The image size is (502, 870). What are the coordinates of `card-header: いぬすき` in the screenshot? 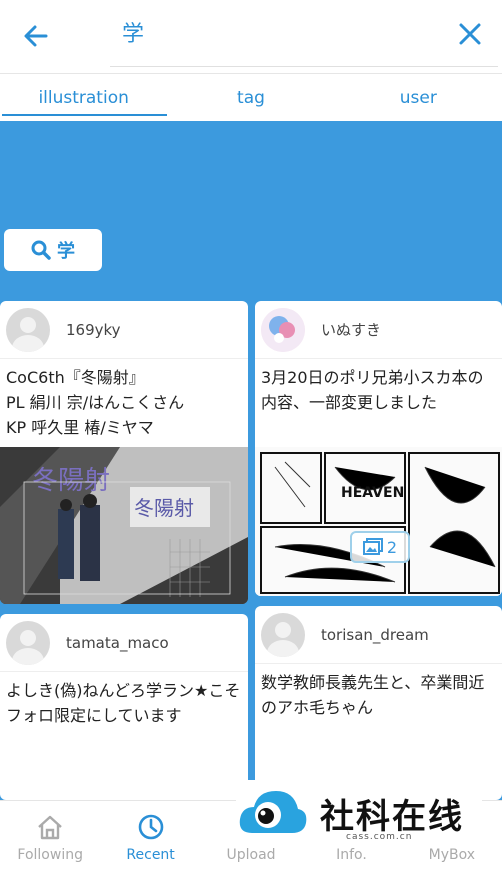 It's located at (378, 330).